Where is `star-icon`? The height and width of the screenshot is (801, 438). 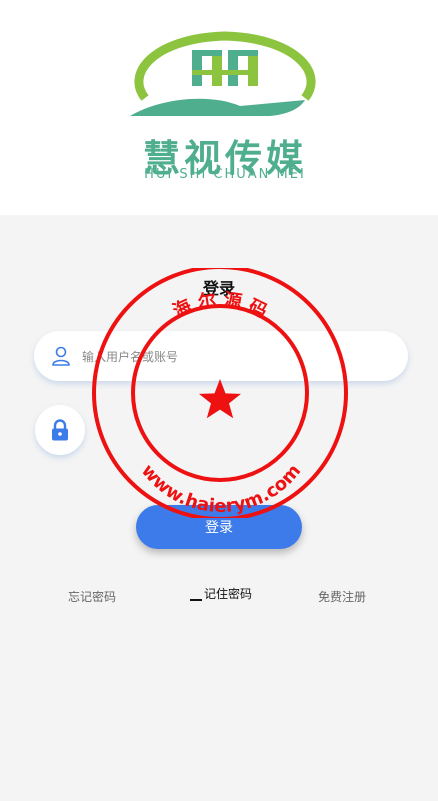 star-icon is located at coordinates (220, 399).